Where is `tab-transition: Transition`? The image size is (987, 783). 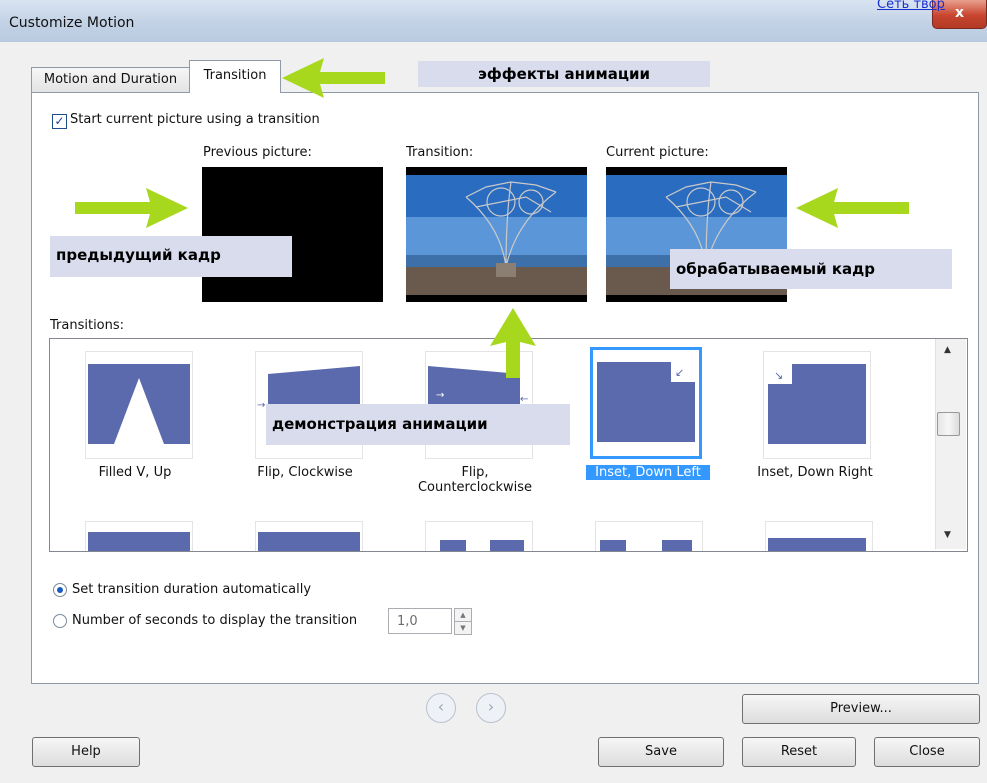
tab-transition: Transition is located at coordinates (235, 76).